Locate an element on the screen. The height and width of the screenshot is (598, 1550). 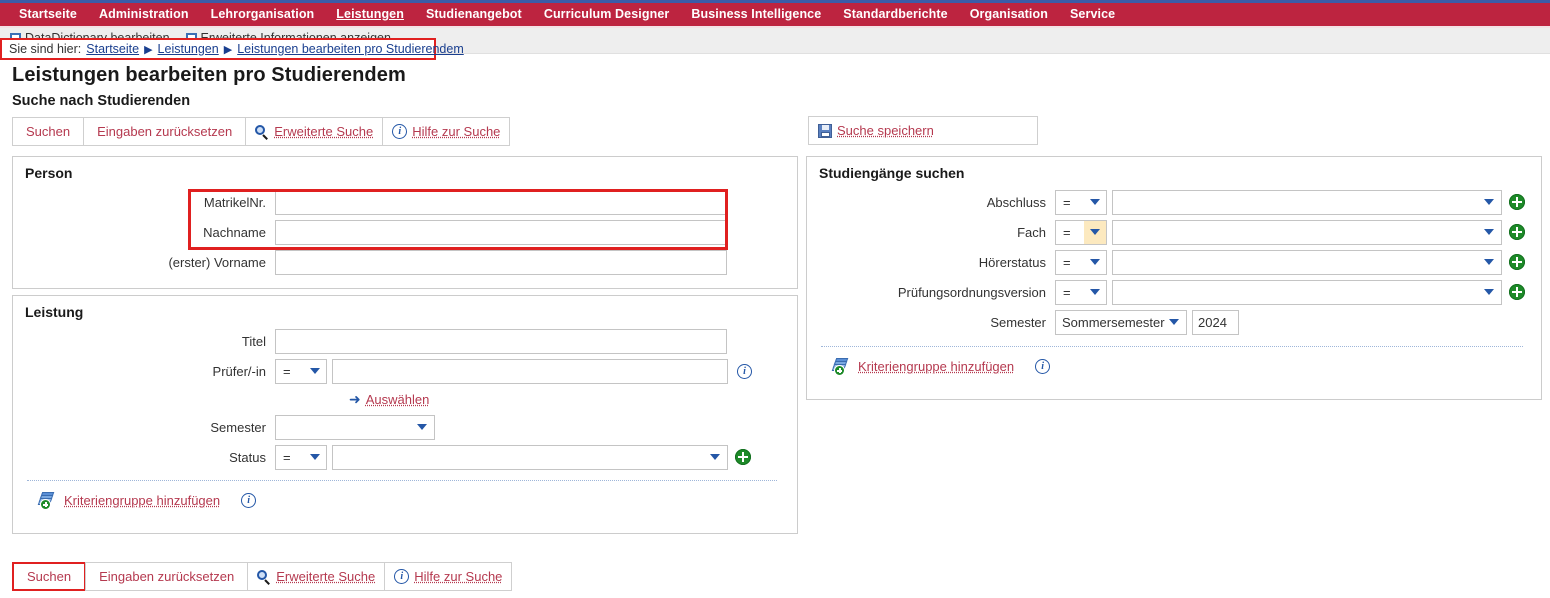
label-semester-right: Semester is located at coordinates (1018, 322).